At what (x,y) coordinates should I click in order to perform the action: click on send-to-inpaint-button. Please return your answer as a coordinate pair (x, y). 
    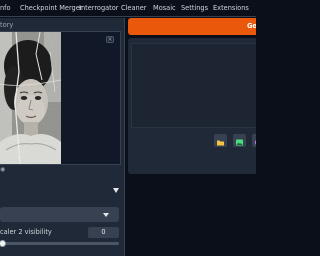
    Looking at the image, I should click on (254, 140).